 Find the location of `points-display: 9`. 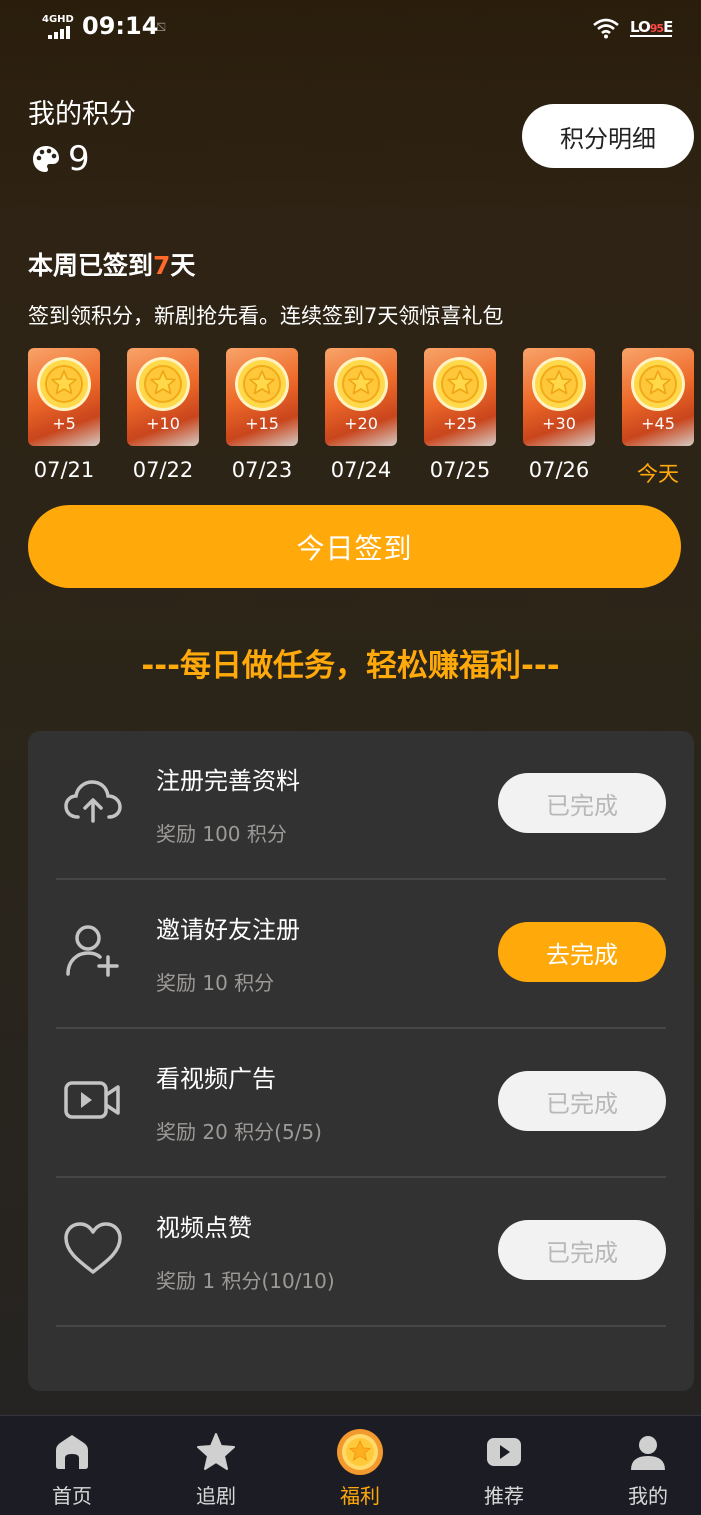

points-display: 9 is located at coordinates (60, 159).